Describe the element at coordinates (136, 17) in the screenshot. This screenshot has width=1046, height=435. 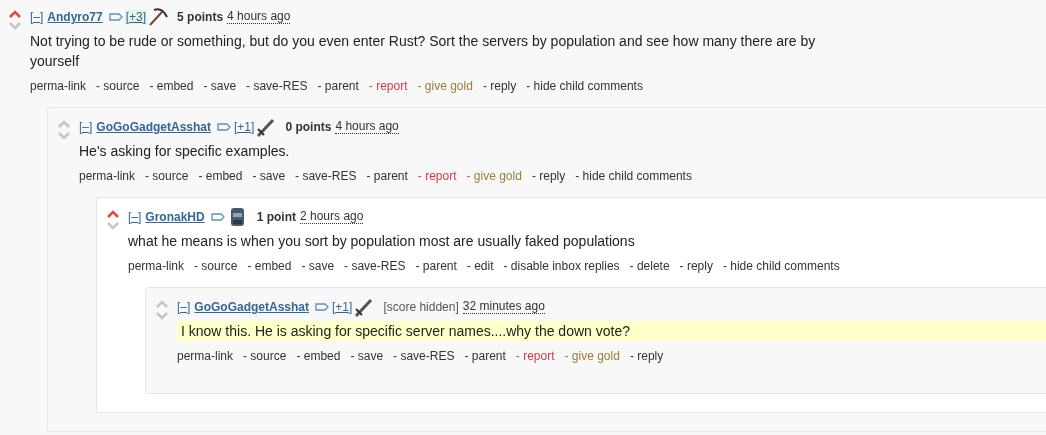
I see `vote-weight: [+3]` at that location.